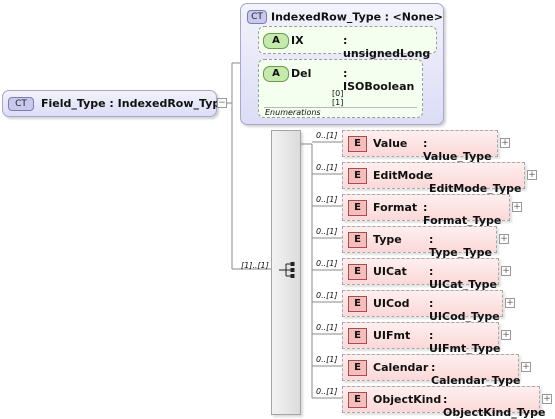 This screenshot has height=419, width=555. Describe the element at coordinates (395, 207) in the screenshot. I see `element-name: Format` at that location.